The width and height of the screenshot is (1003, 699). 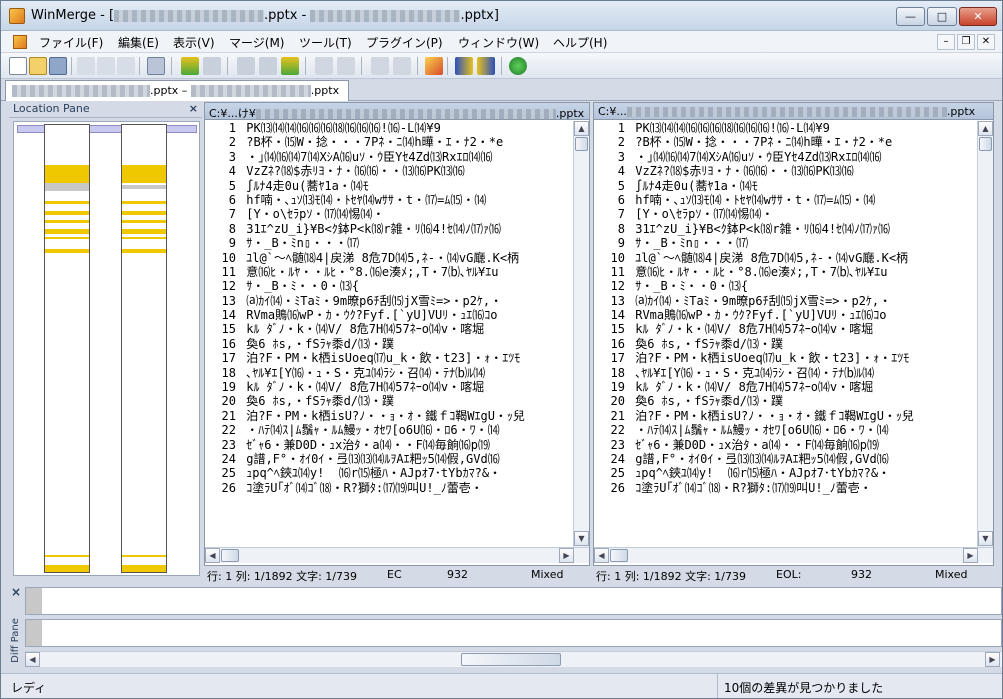 I want to click on scroll-up-icon: ▲, so click(x=985, y=128).